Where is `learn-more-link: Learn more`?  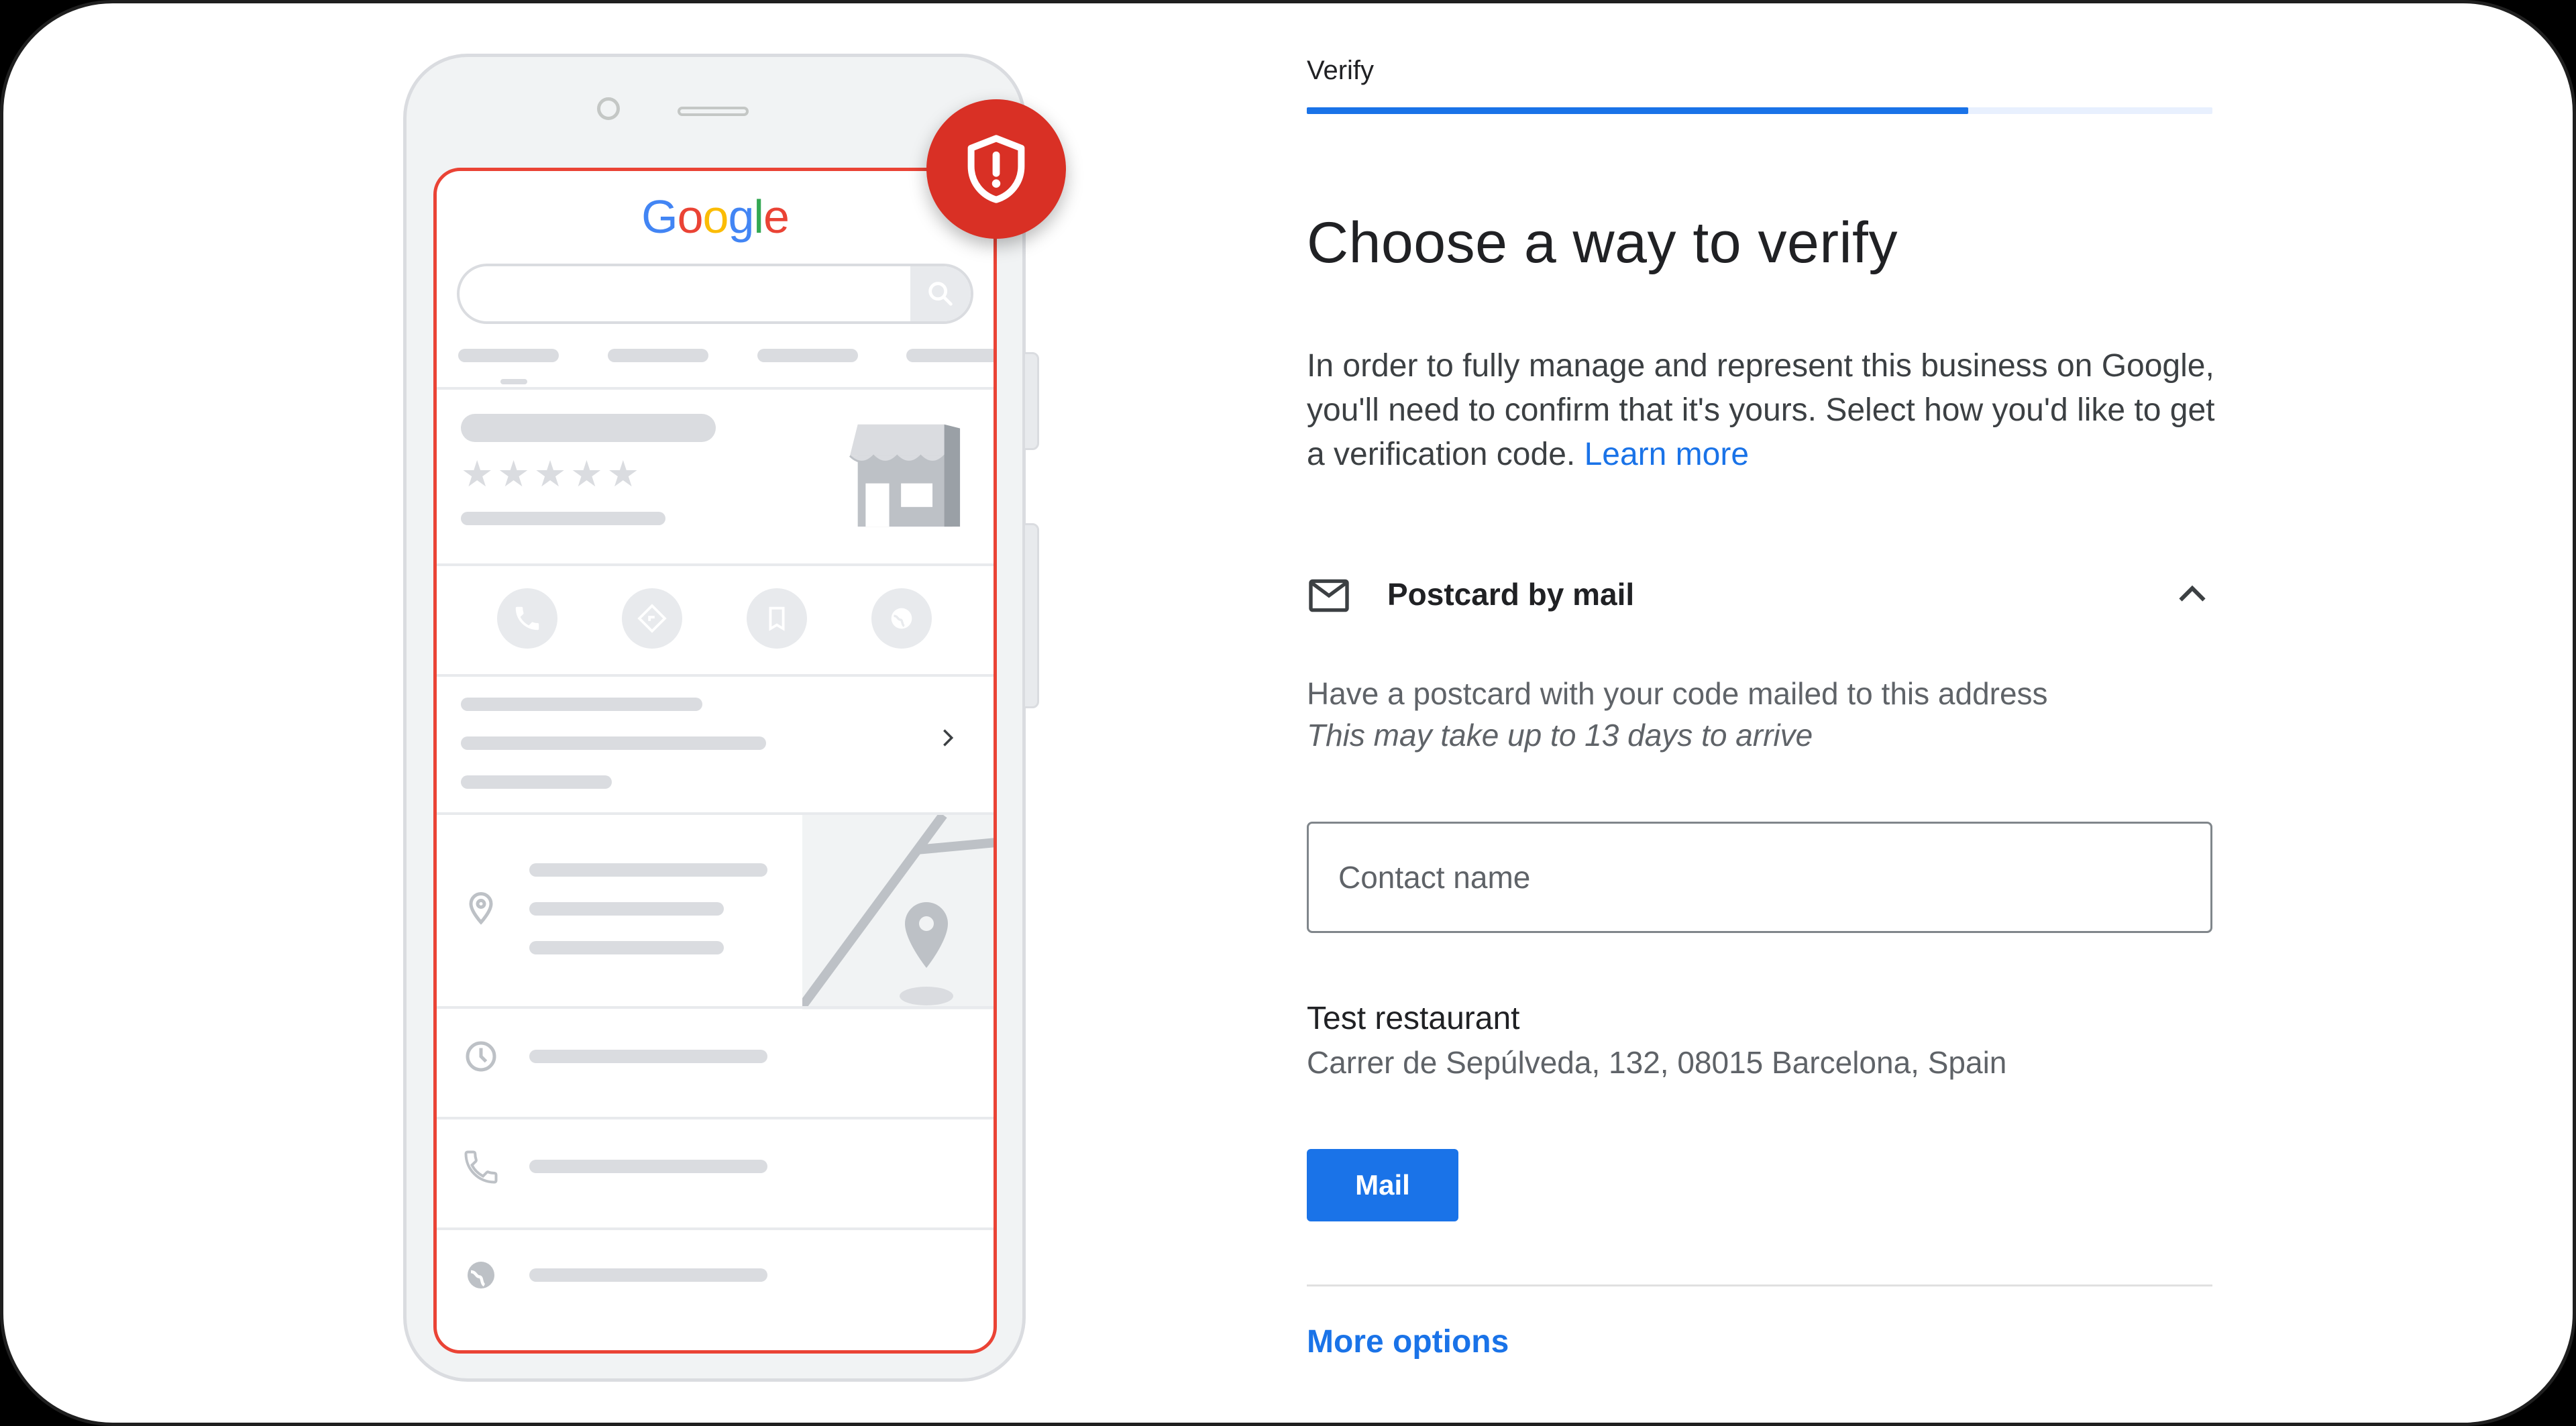
learn-more-link: Learn more is located at coordinates (1667, 454).